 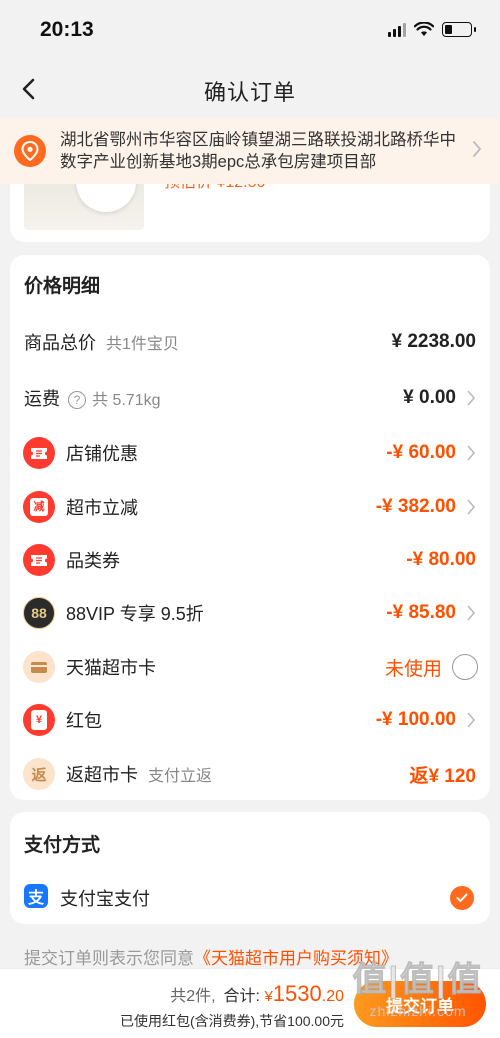 What do you see at coordinates (111, 668) in the screenshot?
I see `tmall-card-label: 天猫超市卡` at bounding box center [111, 668].